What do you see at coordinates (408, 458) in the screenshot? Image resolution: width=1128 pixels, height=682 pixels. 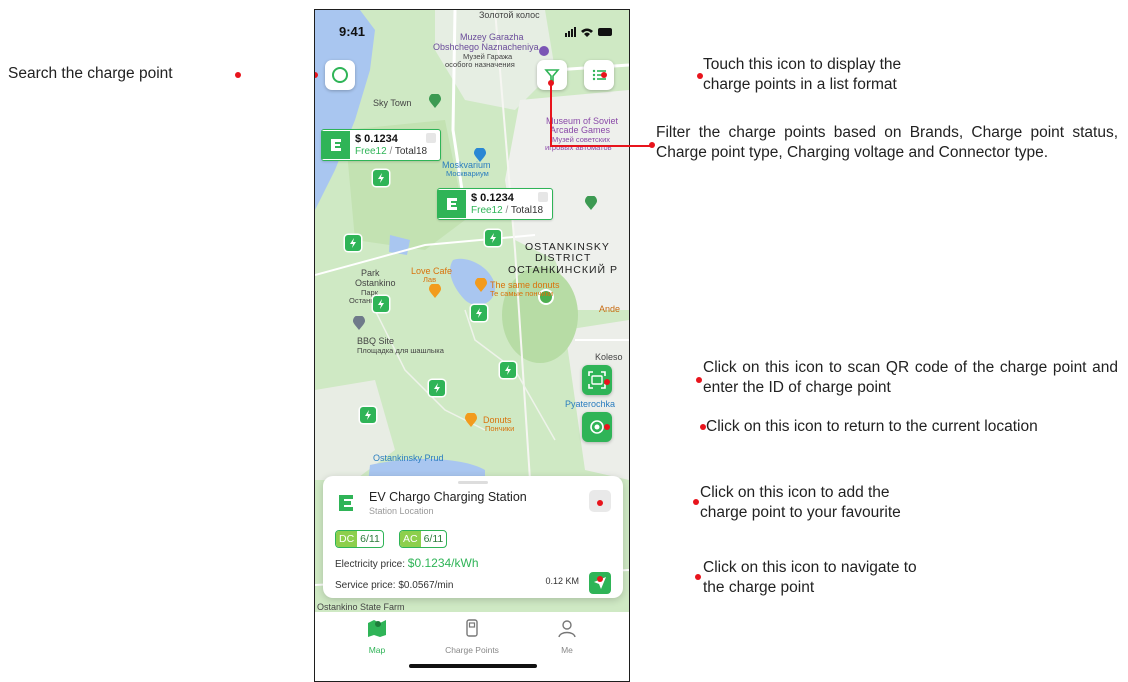 I see `map-label: Ostankinsky Prud` at bounding box center [408, 458].